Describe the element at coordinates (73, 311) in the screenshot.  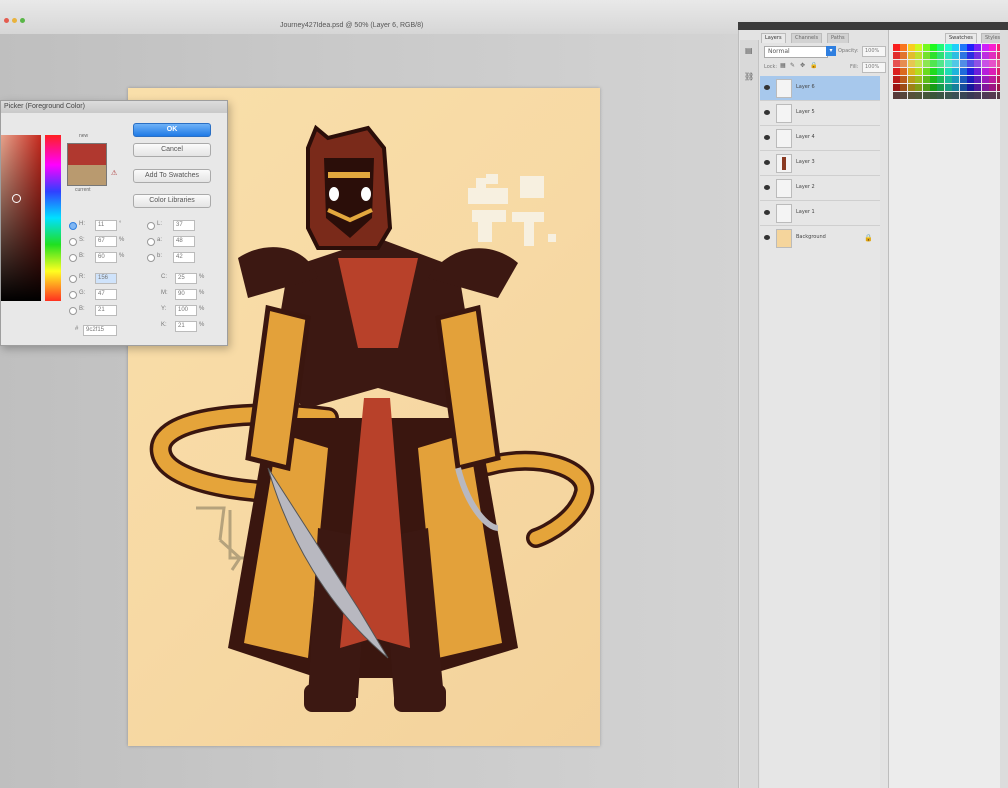
I see `blue-radio` at that location.